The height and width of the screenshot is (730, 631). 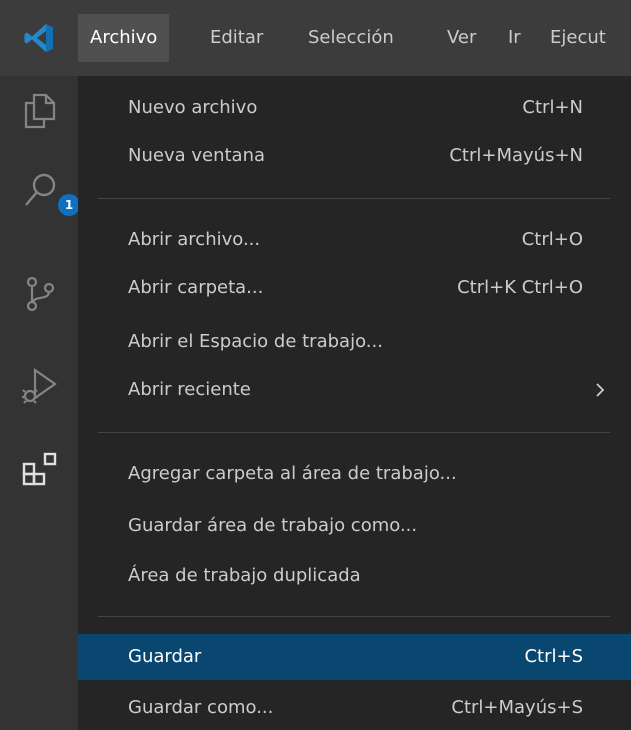 I want to click on menu-item-shortcut: Ctrl+Mayús+N, so click(x=516, y=155).